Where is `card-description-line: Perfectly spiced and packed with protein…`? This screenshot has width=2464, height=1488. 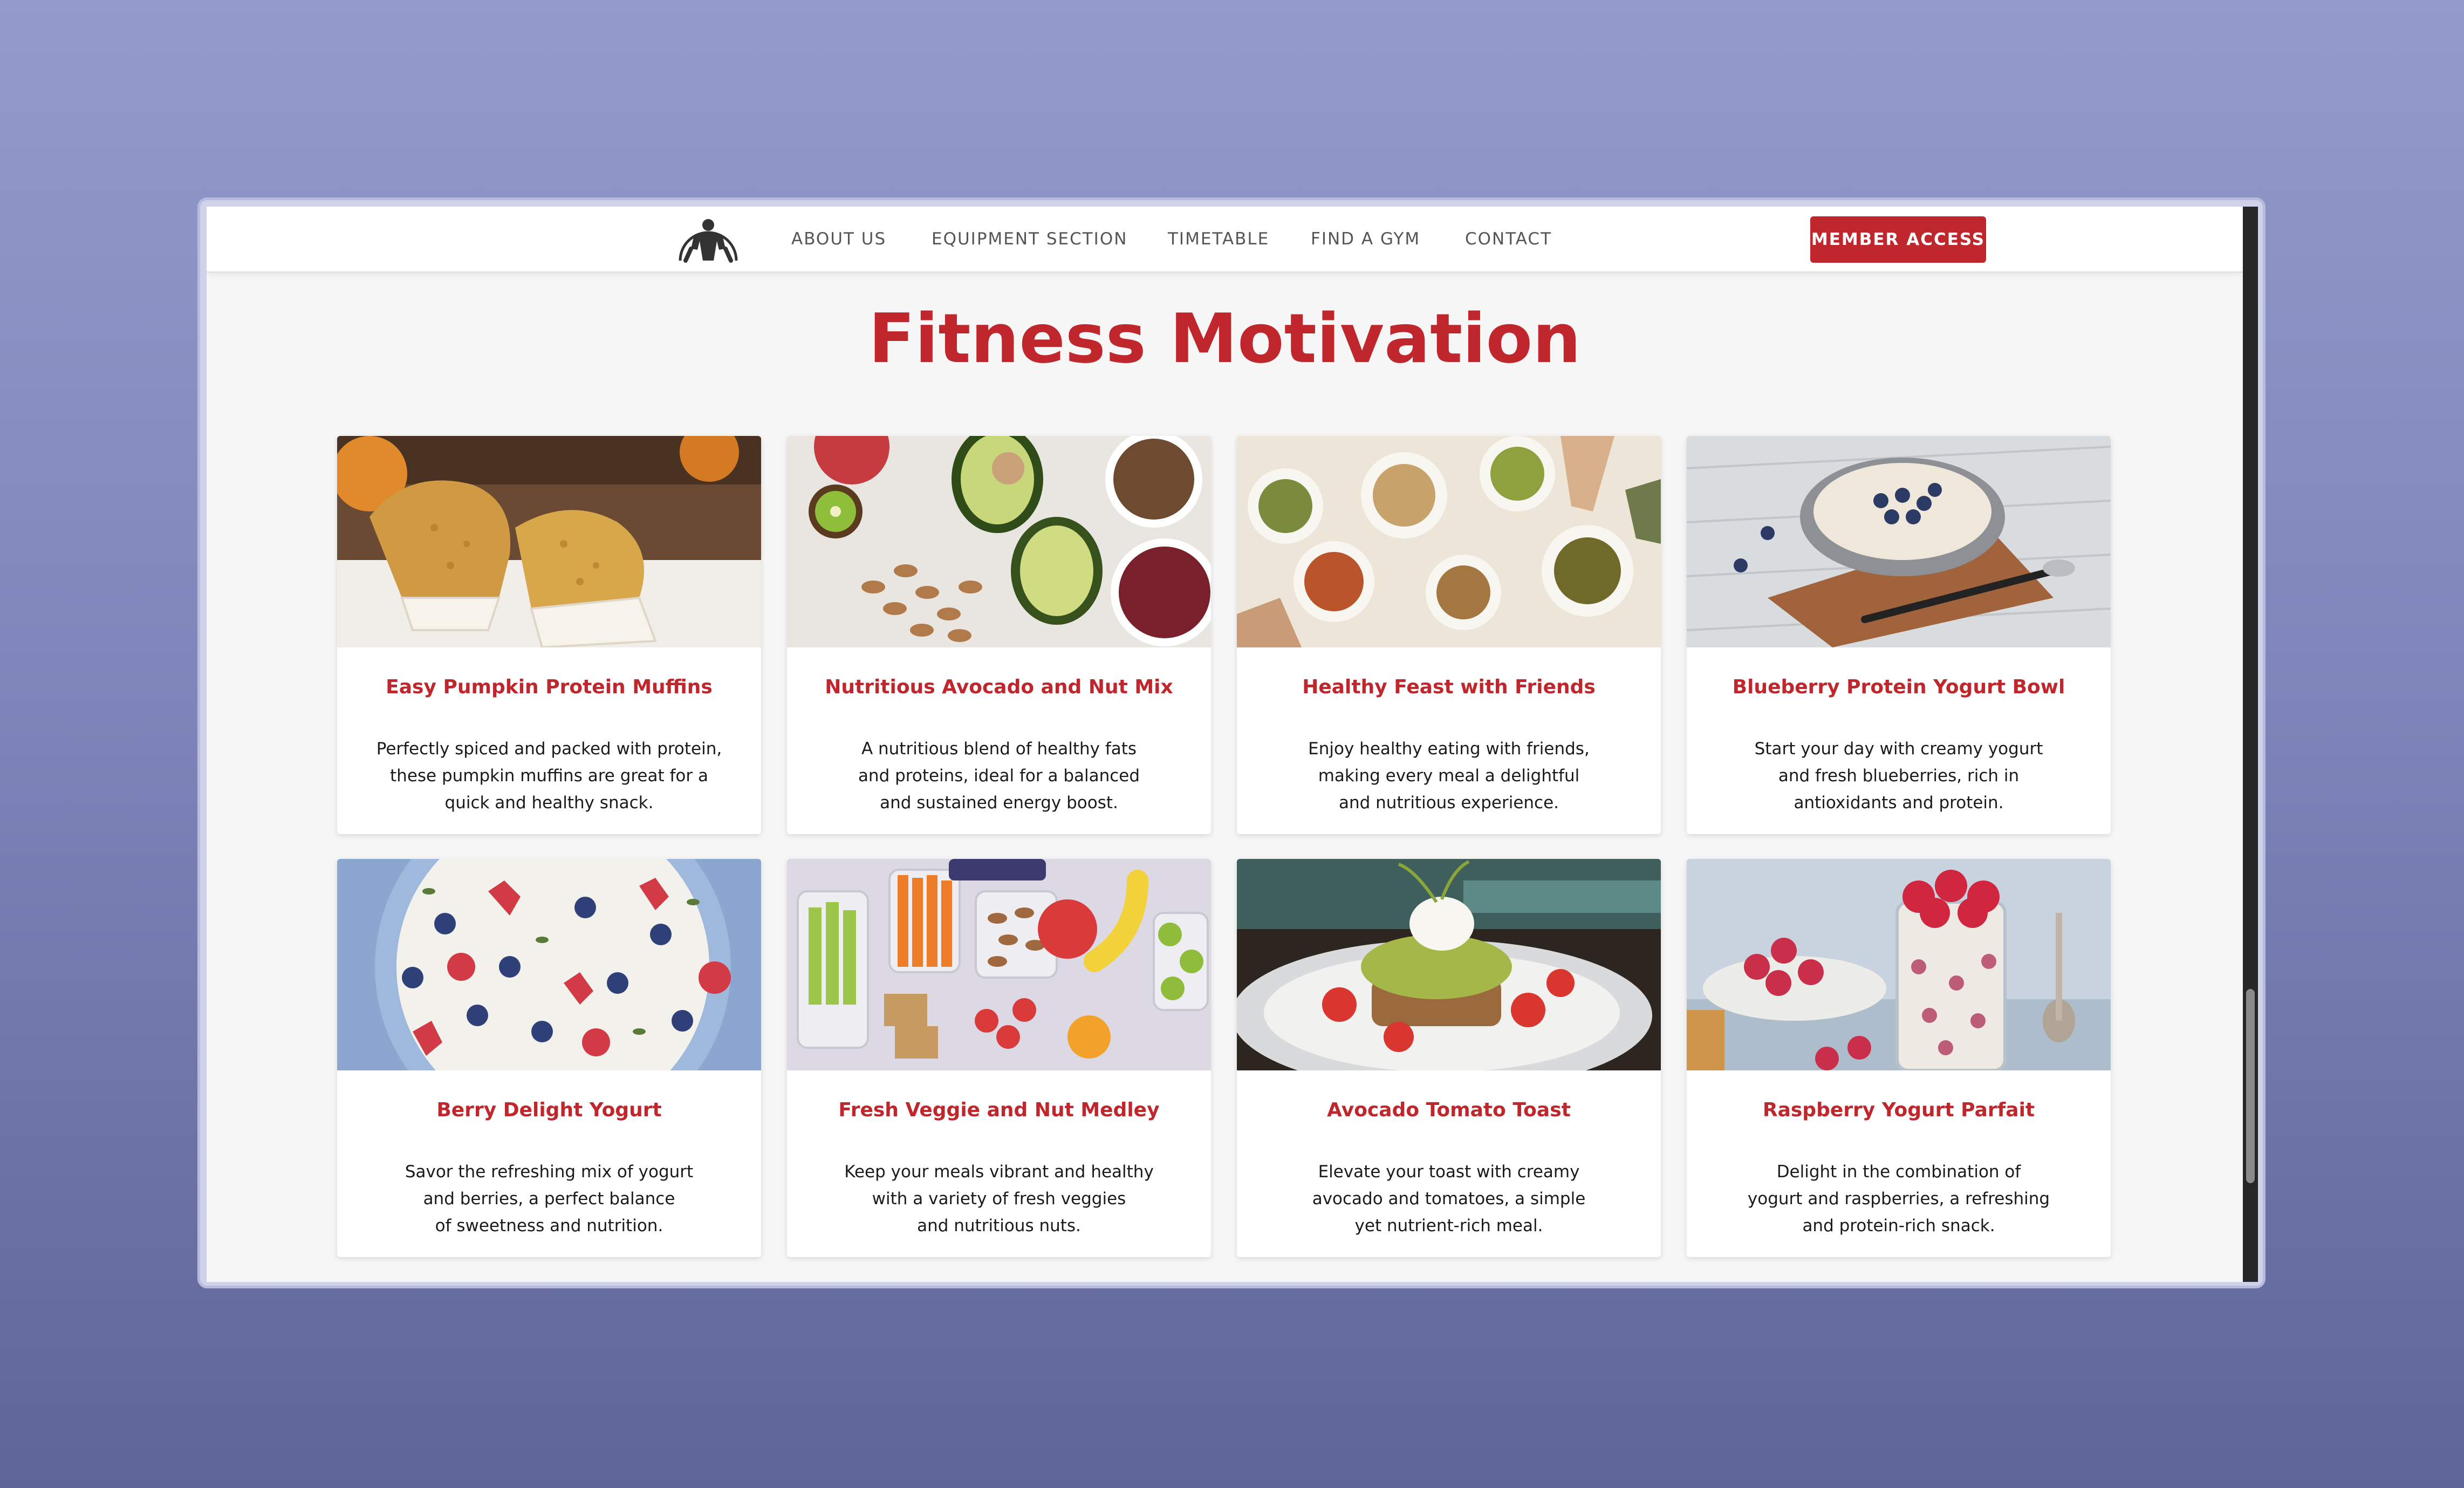
card-description-line: Perfectly spiced and packed with protein… is located at coordinates (549, 749).